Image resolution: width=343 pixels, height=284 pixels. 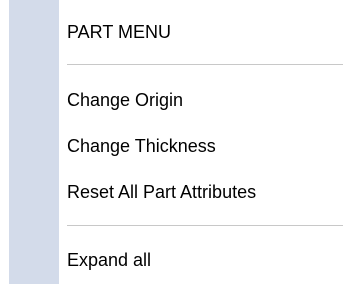 I want to click on menu-item-reset-all-part-attributes: Reset All Part Attributes, so click(x=161, y=192).